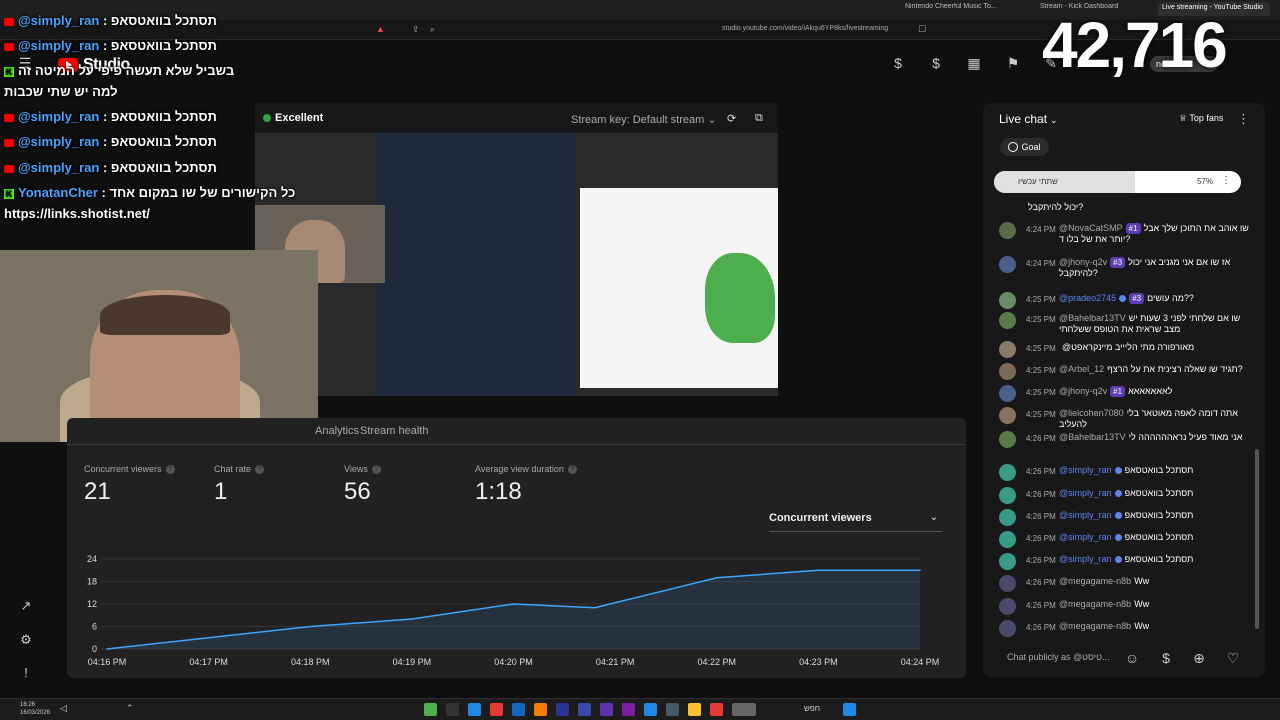 This screenshot has height=720, width=1280. What do you see at coordinates (936, 63) in the screenshot?
I see `earn-icon: $` at bounding box center [936, 63].